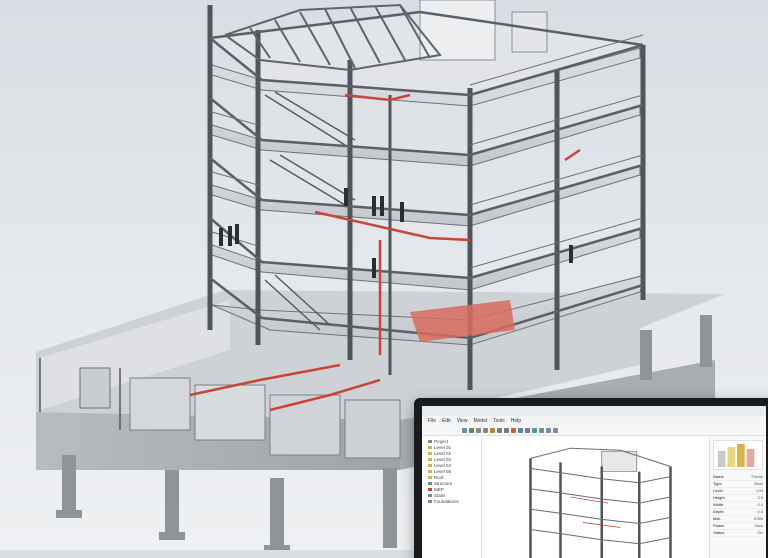  What do you see at coordinates (527, 430) in the screenshot?
I see `toolbar-layers-button` at bounding box center [527, 430].